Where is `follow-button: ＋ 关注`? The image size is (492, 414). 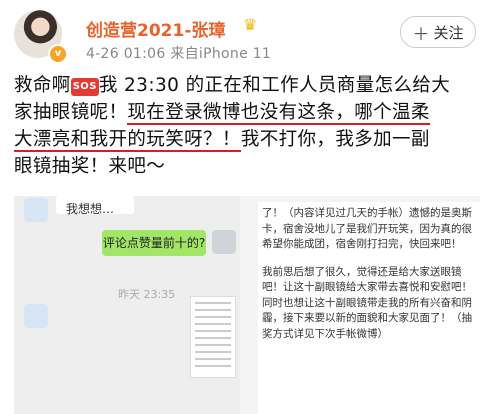 follow-button: ＋ 关注 is located at coordinates (438, 32).